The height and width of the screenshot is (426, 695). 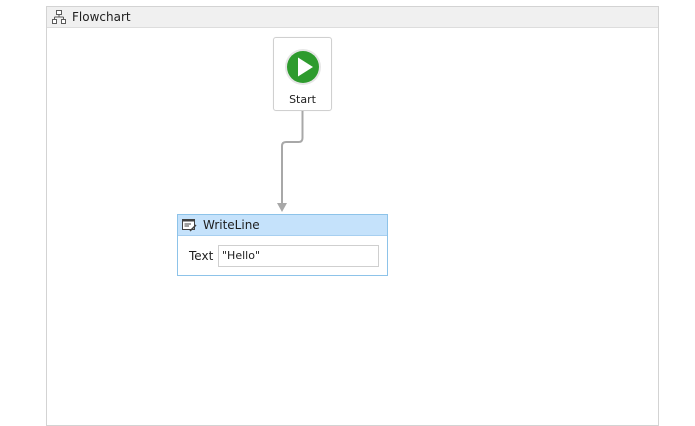 I want to click on text-expression-input: "Hello", so click(x=298, y=256).